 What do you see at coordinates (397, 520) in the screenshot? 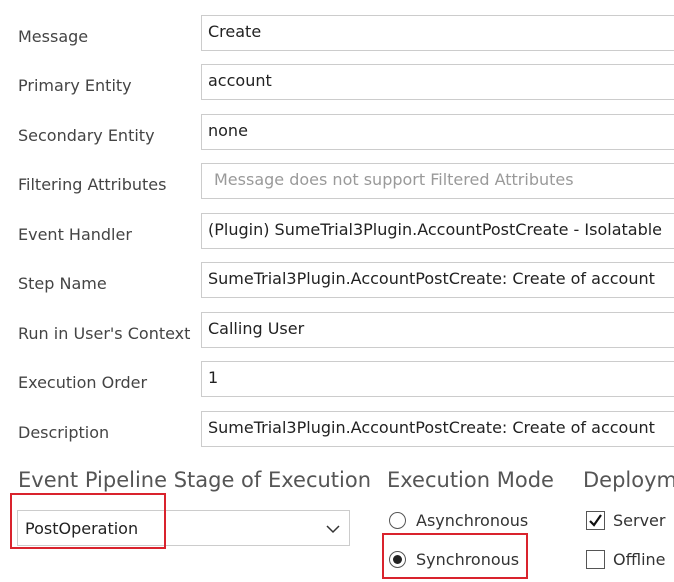
I see `asynchronous-radio` at bounding box center [397, 520].